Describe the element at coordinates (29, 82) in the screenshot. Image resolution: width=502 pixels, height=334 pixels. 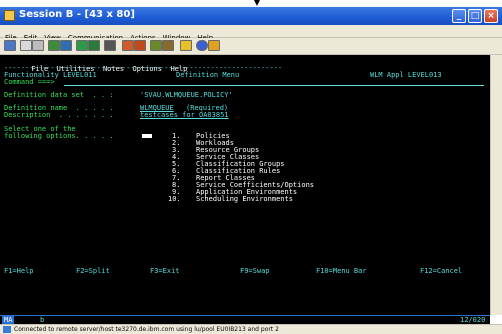
I see `command-label: Command ===>` at that location.